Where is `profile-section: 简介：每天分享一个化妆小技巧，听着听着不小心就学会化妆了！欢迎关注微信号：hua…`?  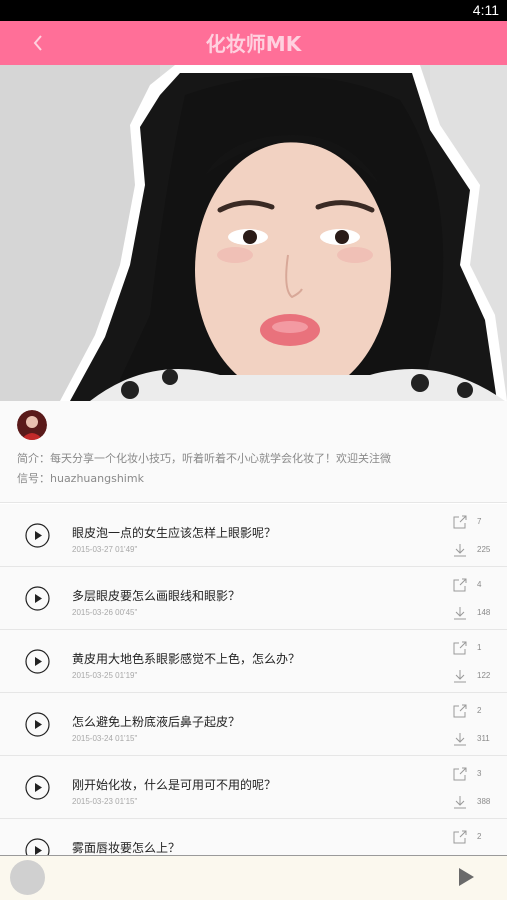 profile-section: 简介：每天分享一个化妆小技巧，听着听着不小心就学会化妆了！欢迎关注微信号：hua… is located at coordinates (253, 452).